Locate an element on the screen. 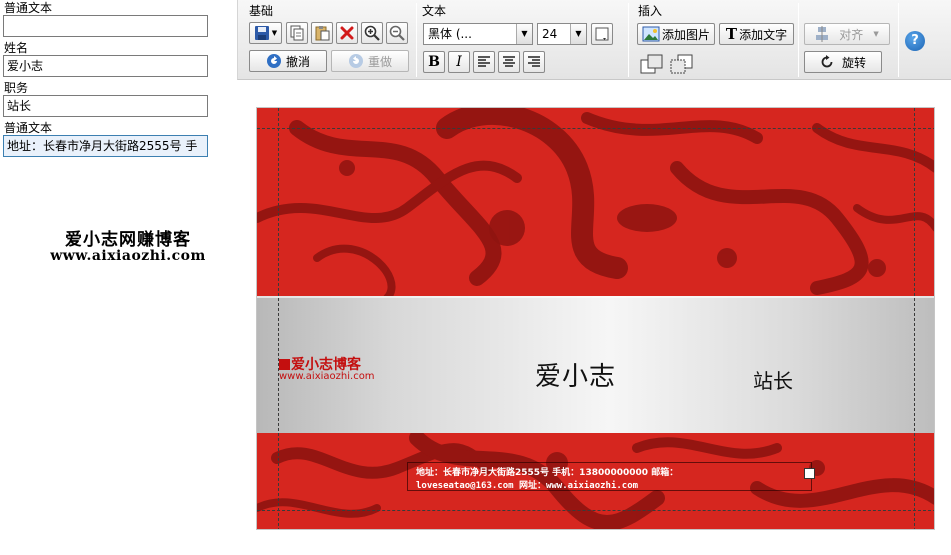 The width and height of the screenshot is (951, 555). send-backward-icon is located at coordinates (681, 64).